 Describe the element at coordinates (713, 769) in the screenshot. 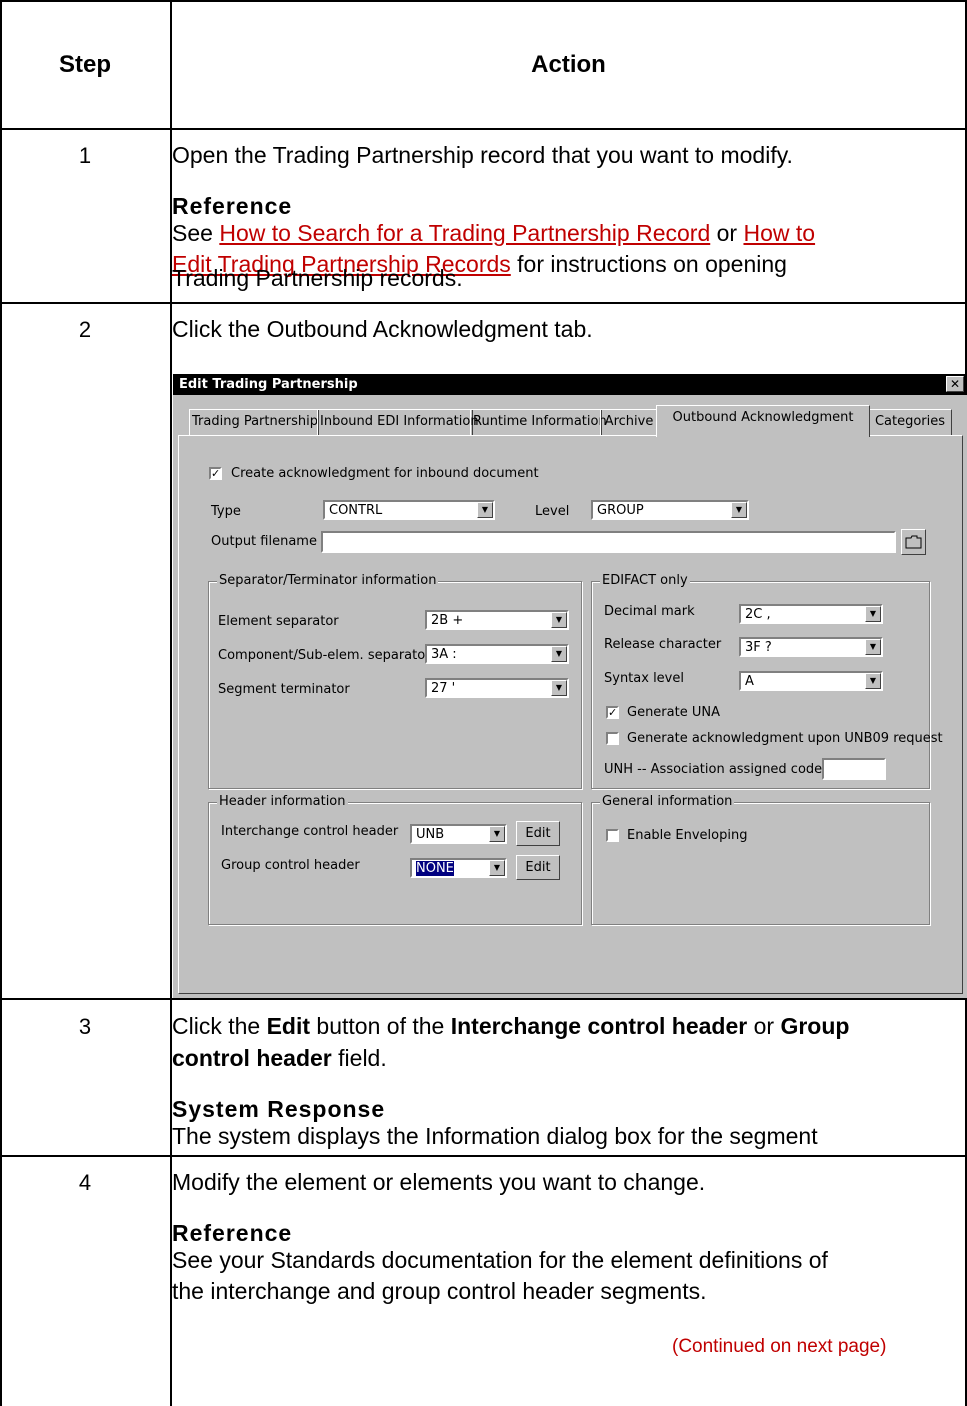

I see `unh-code-label: UNH -- Association assigned code` at that location.